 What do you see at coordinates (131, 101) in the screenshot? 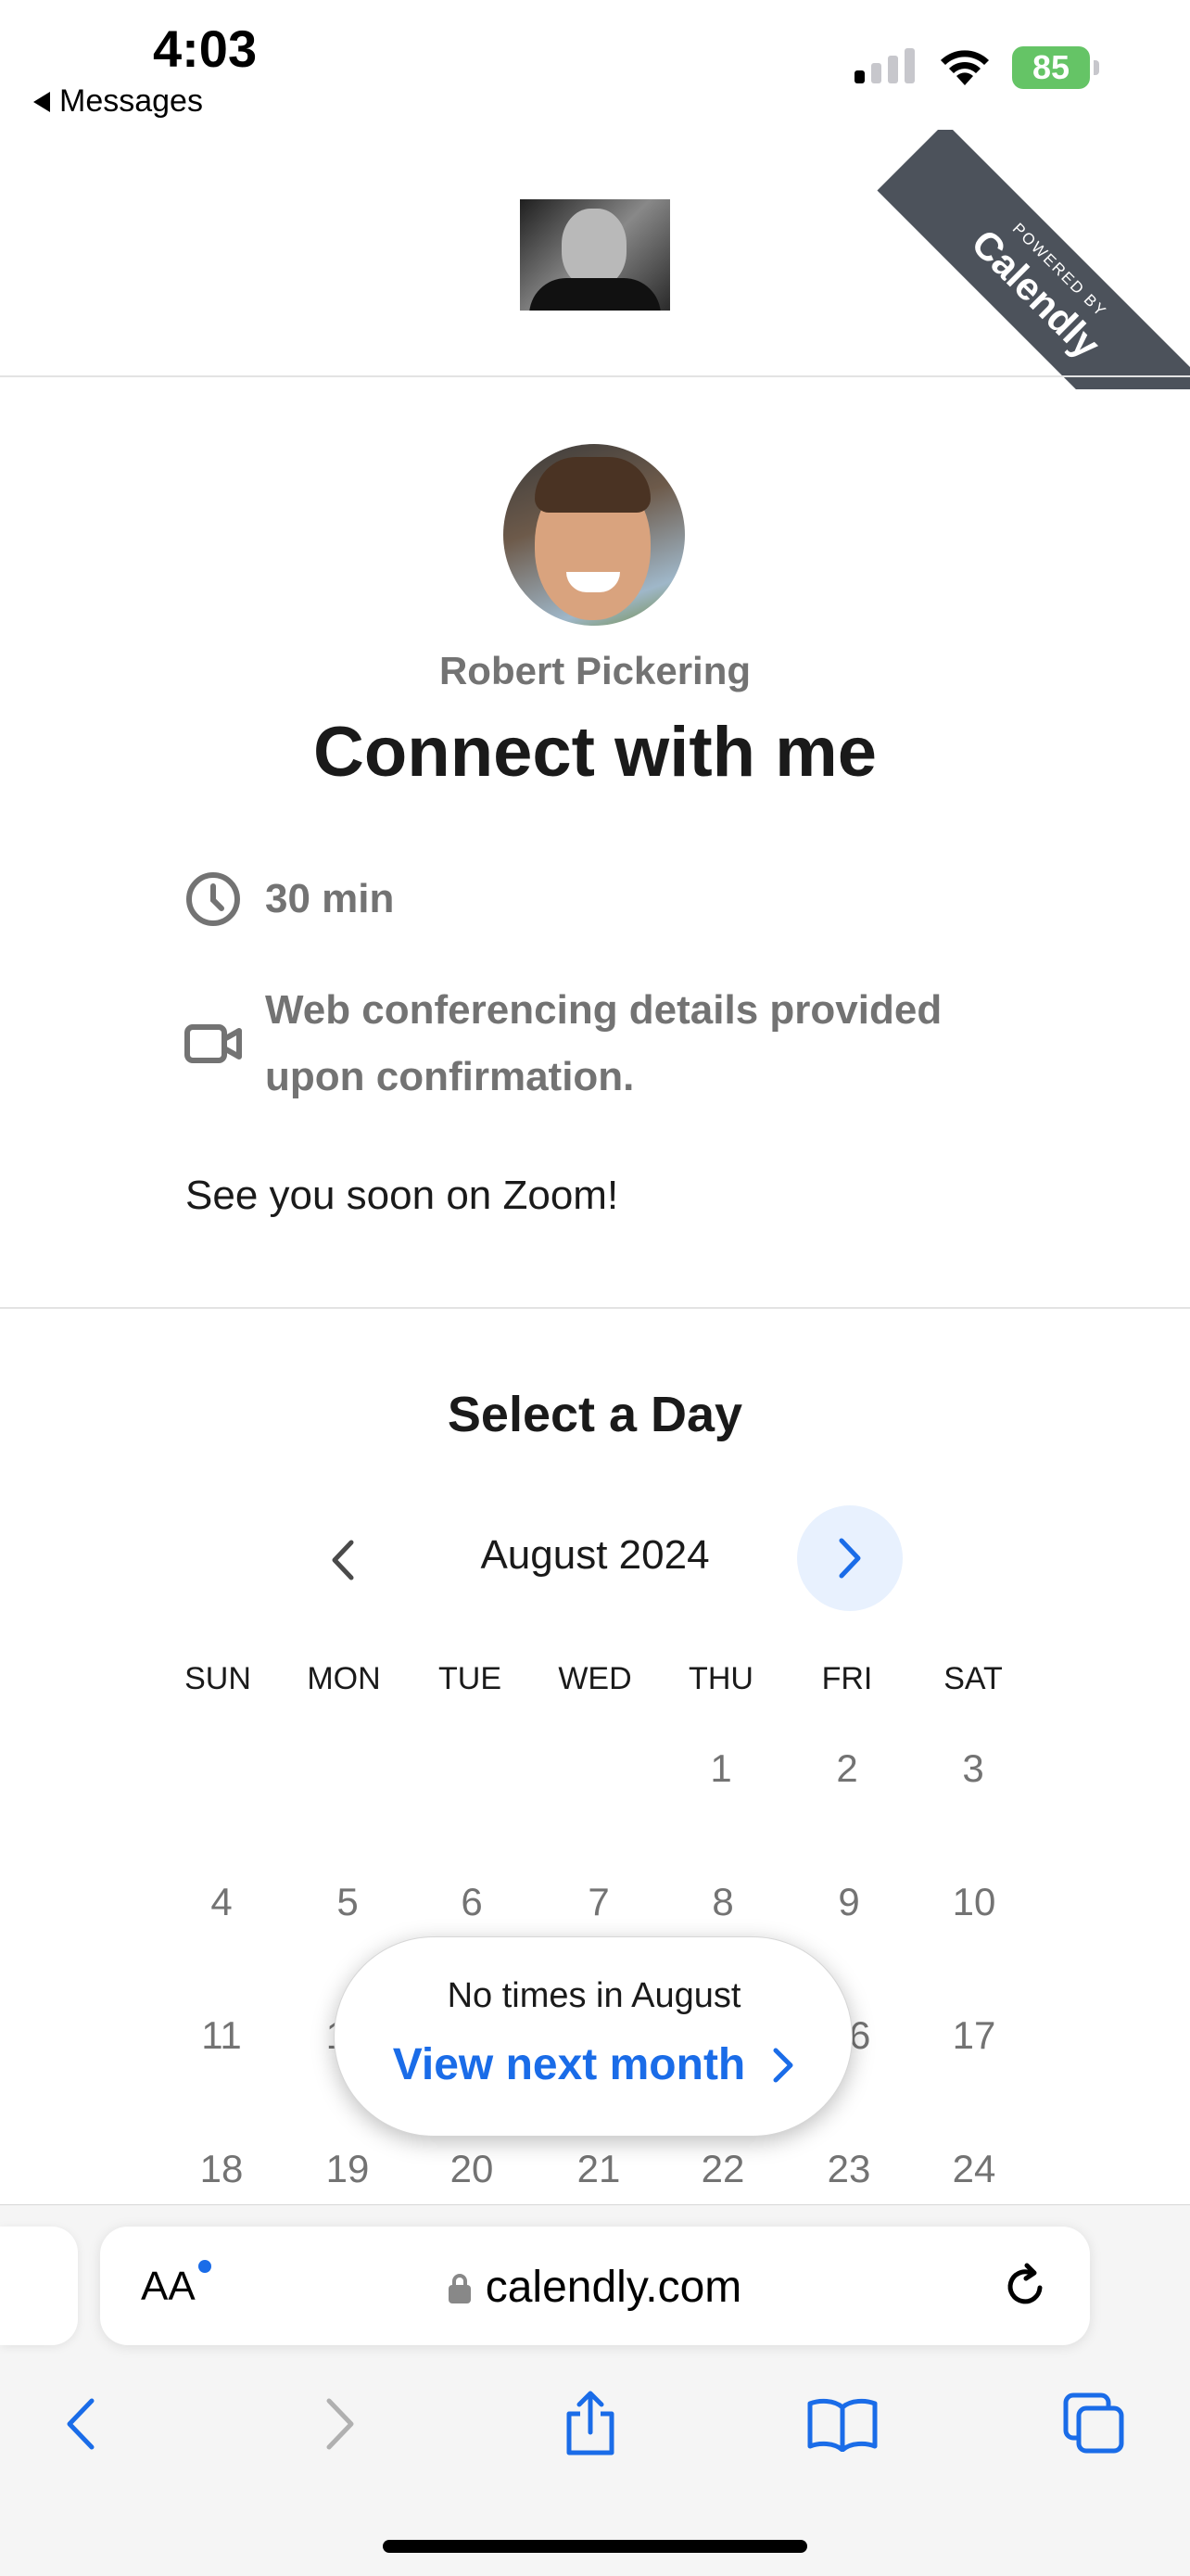
I see `back-to-messages-label: Messages` at bounding box center [131, 101].